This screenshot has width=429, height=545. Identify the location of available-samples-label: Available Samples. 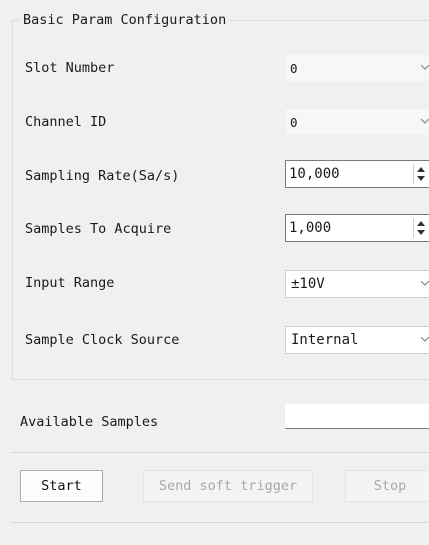
(89, 422).